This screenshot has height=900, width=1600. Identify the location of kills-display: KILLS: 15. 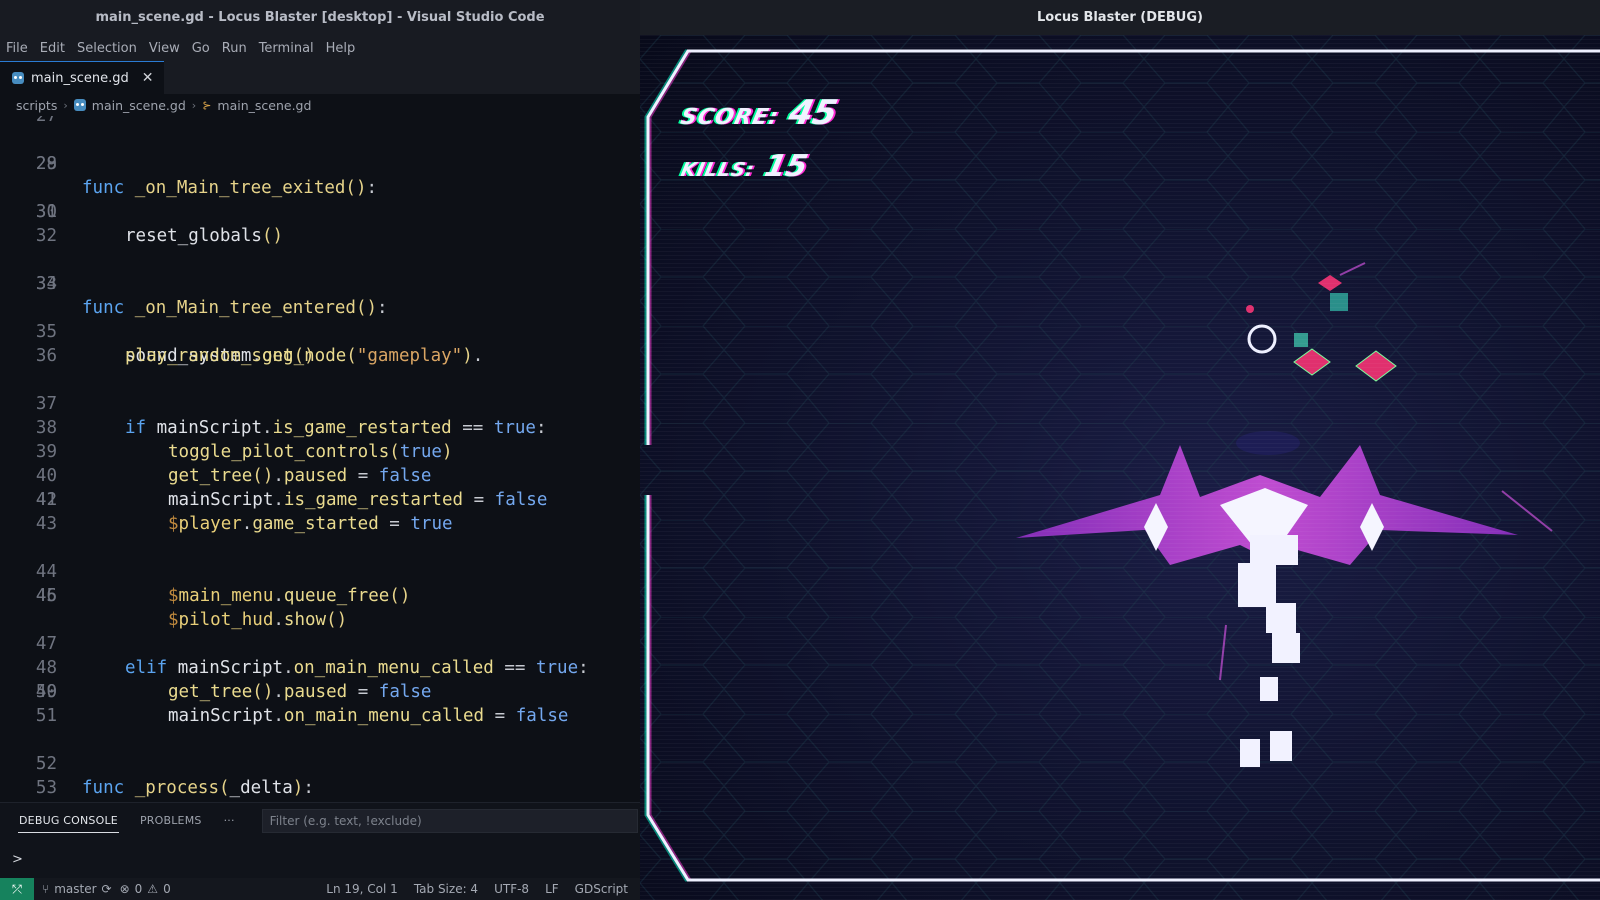
(744, 166).